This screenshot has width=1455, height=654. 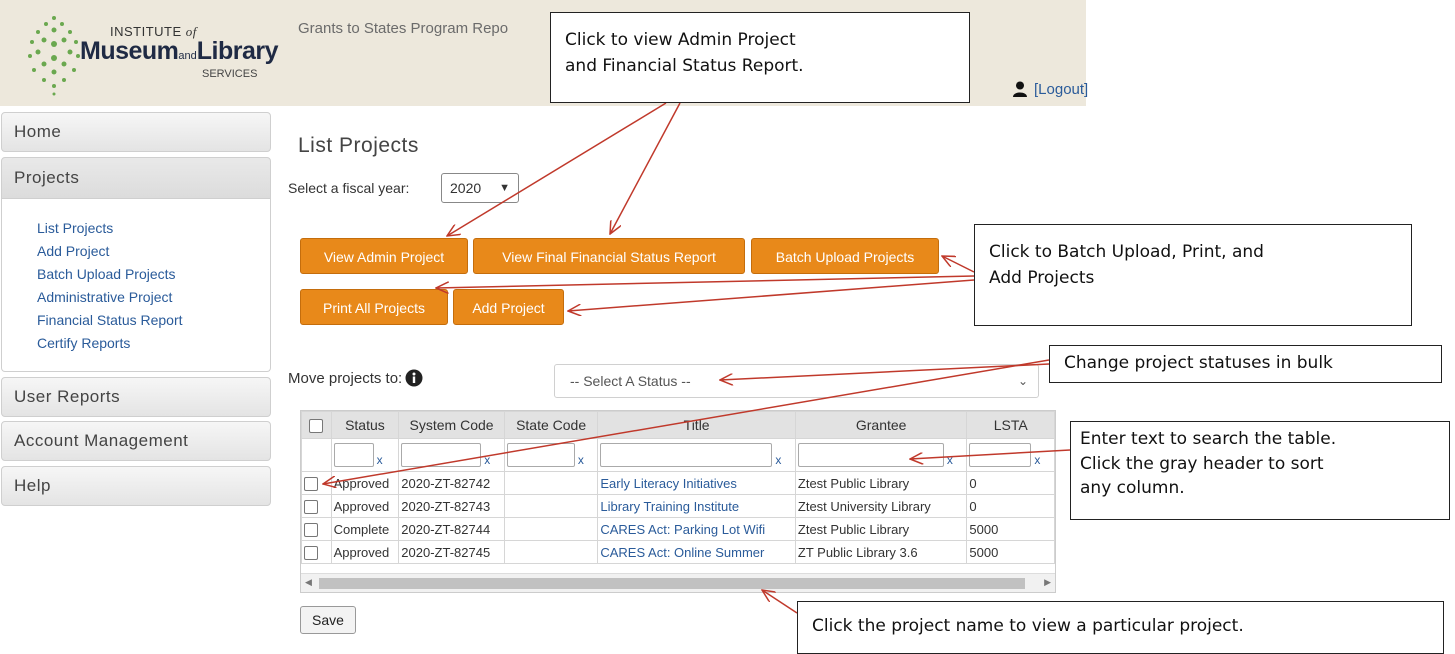 I want to click on select-all-cell, so click(x=316, y=425).